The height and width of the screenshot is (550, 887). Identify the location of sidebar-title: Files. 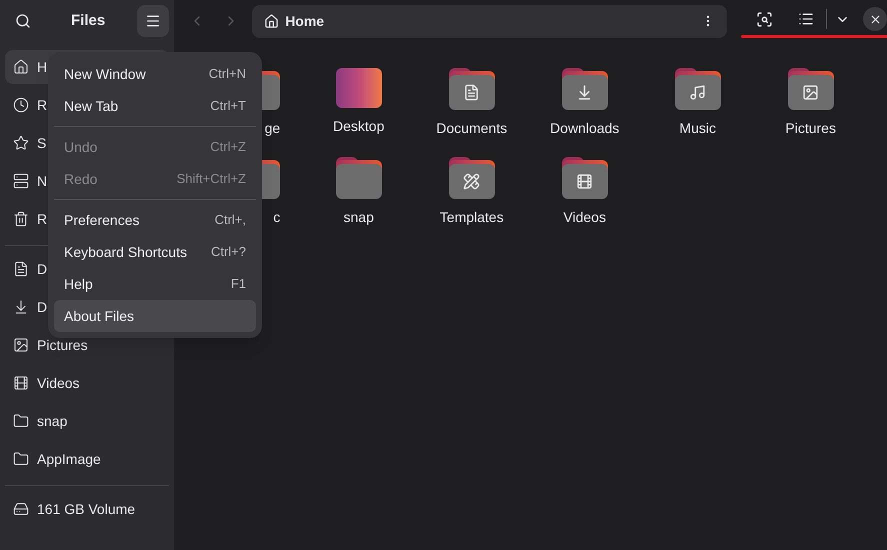
(88, 20).